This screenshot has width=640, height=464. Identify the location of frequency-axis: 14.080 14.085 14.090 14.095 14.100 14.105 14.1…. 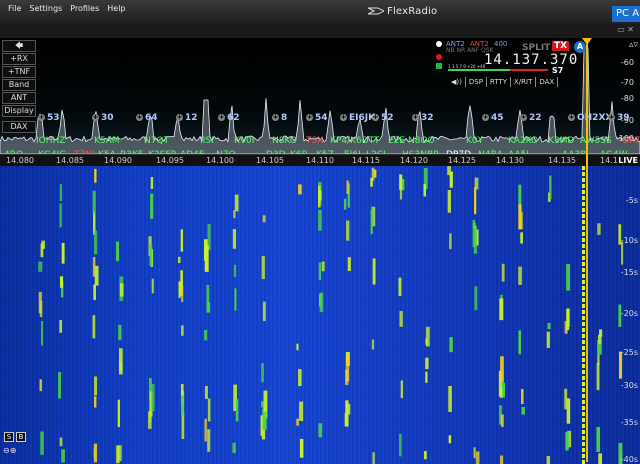
(320, 160).